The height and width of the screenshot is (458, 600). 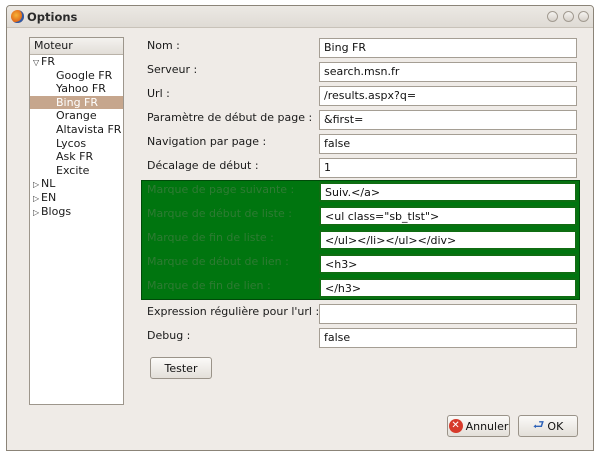 I want to click on tree-item-label: Yahoo FR, so click(x=81, y=89).